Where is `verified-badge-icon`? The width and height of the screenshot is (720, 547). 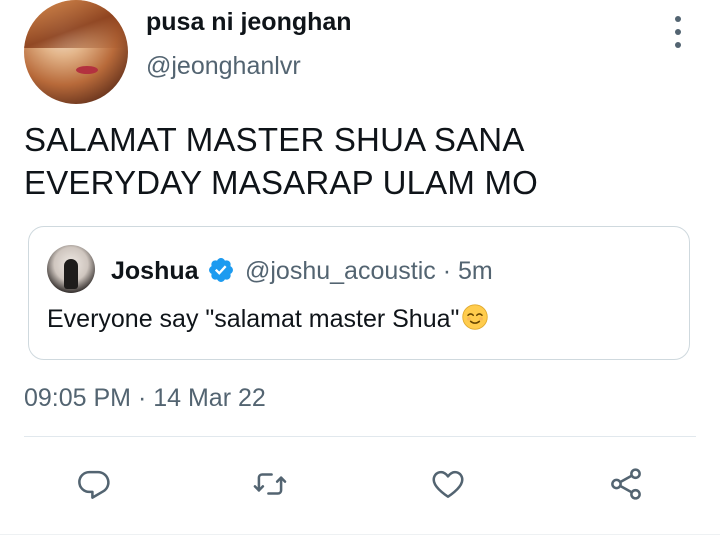
verified-badge-icon is located at coordinates (221, 270).